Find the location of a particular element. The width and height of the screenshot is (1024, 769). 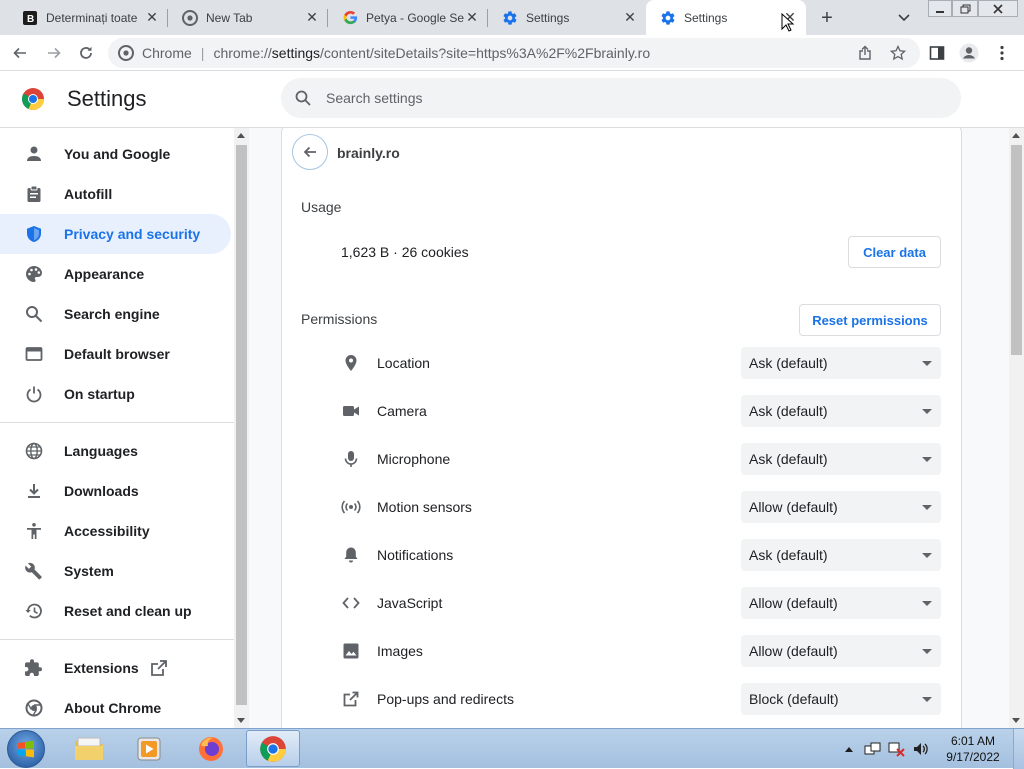

shield-icon is located at coordinates (34, 234).